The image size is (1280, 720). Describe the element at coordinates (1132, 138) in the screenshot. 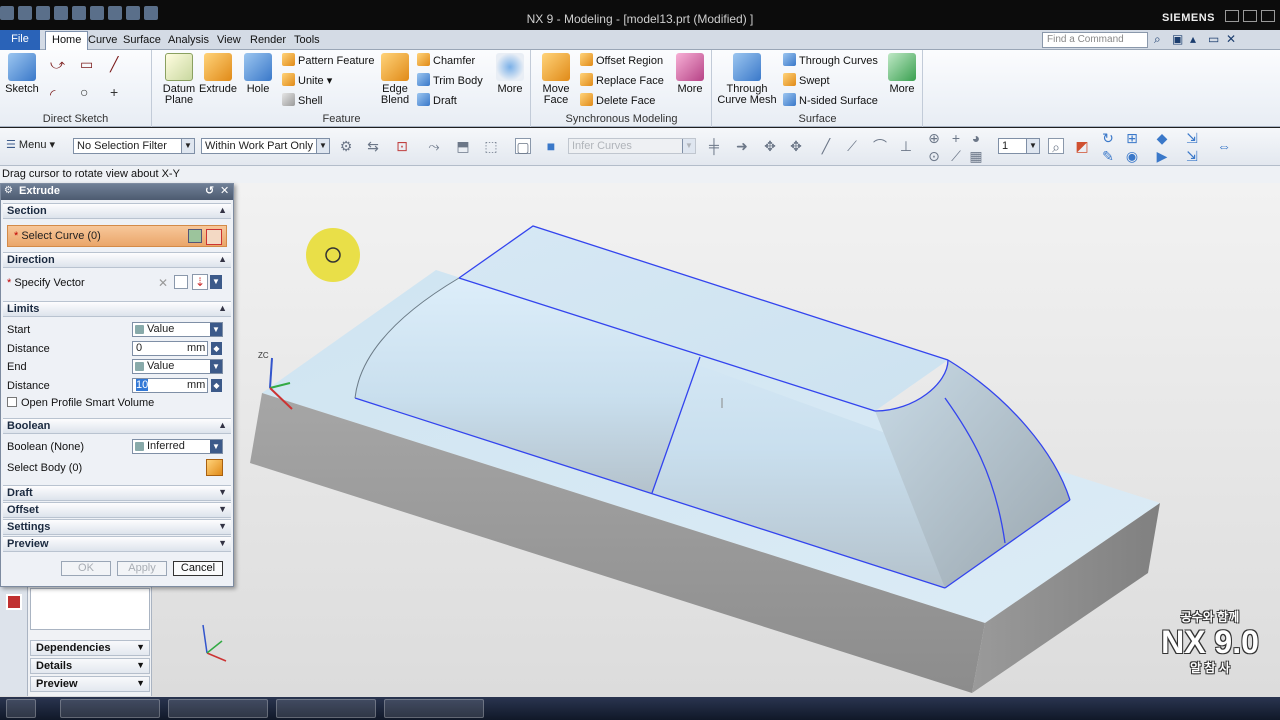

I see `orient-icon: ⊞` at that location.